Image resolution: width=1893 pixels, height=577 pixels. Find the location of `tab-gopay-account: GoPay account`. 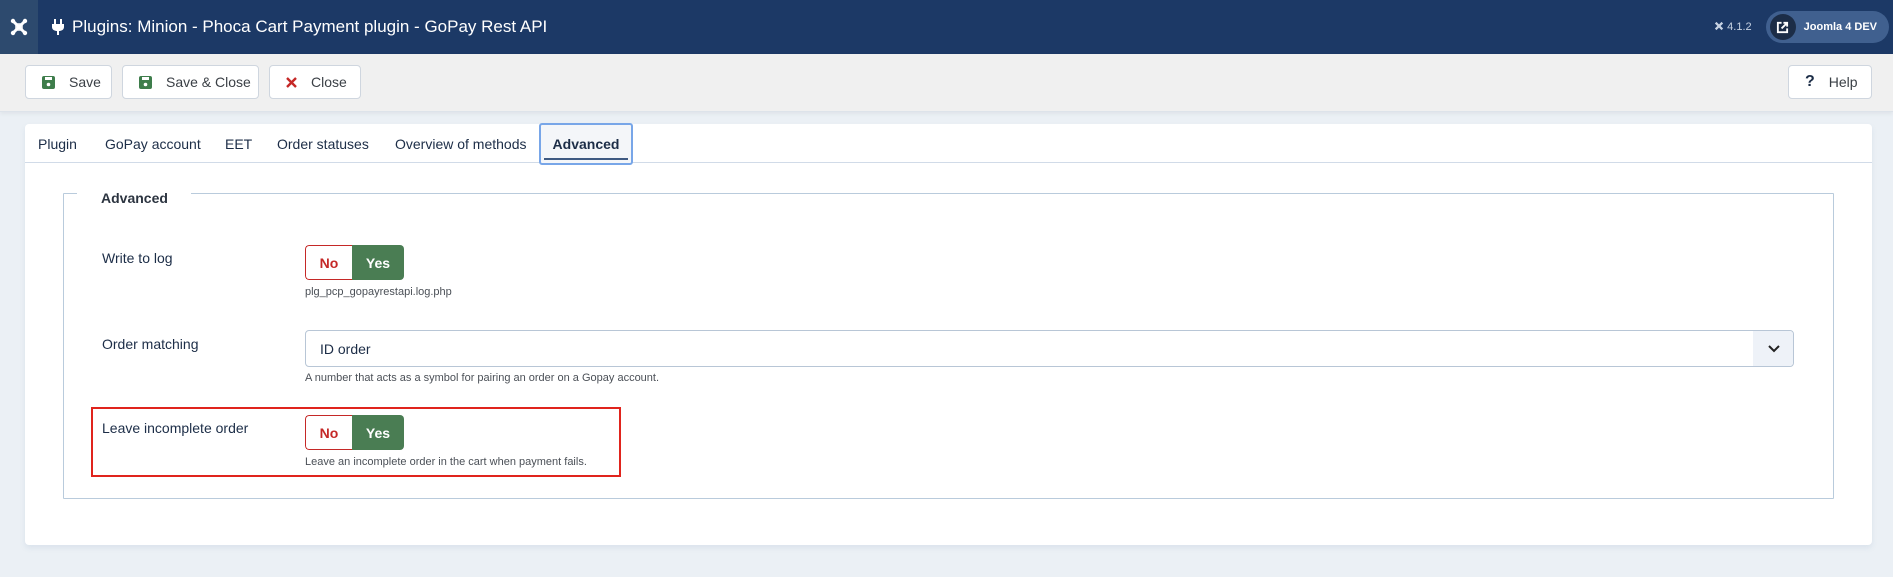

tab-gopay-account: GoPay account is located at coordinates (153, 144).